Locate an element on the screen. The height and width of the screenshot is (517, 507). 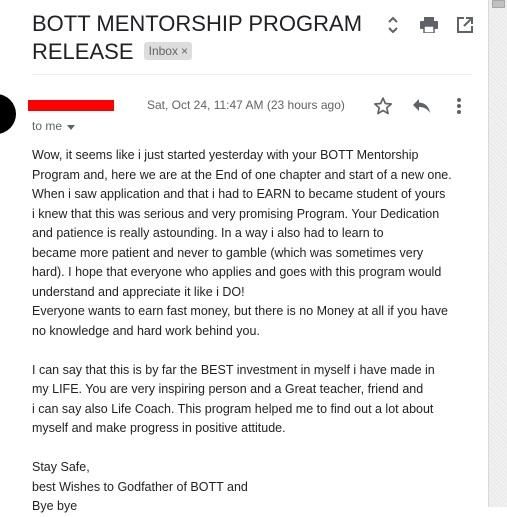
body-line: Stay Safe, is located at coordinates (61, 467).